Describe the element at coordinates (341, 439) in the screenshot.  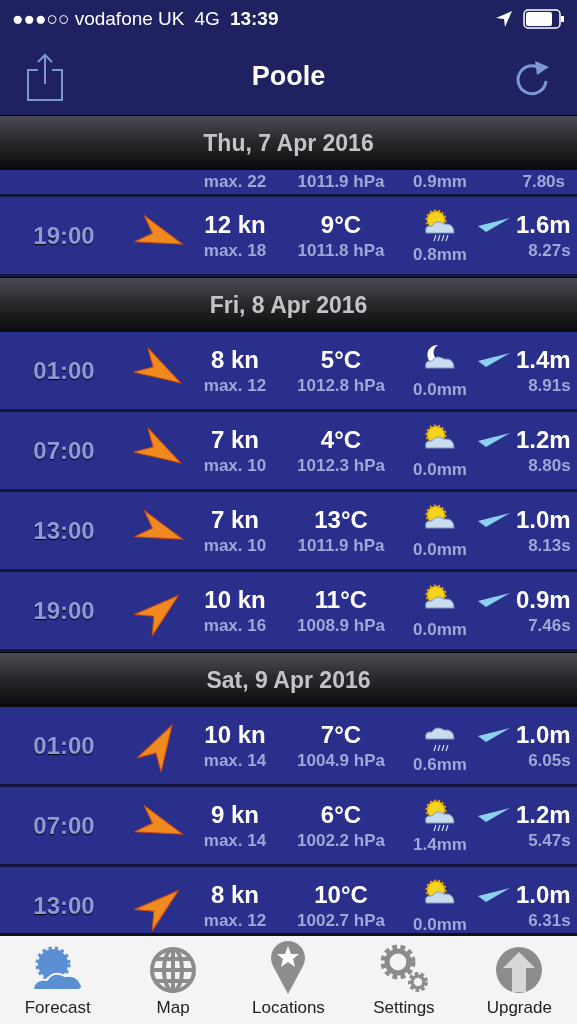
I see `temperature-text: 4°C` at that location.